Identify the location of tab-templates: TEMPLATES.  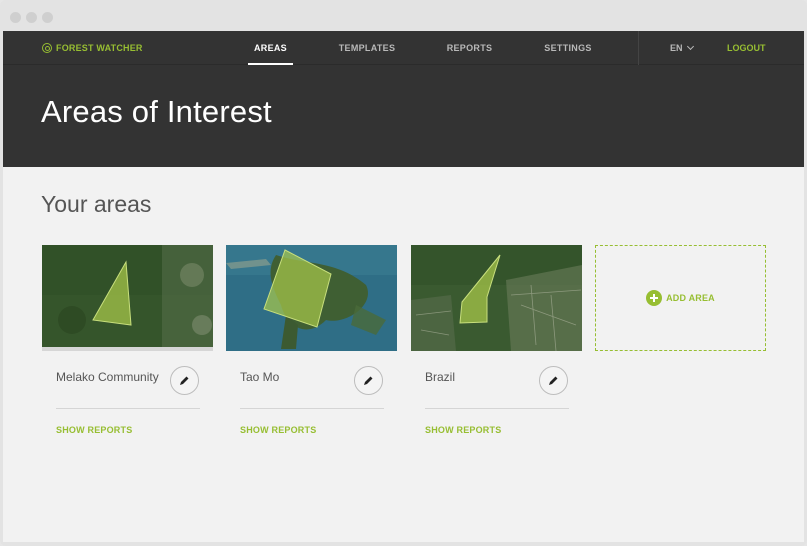
(367, 48).